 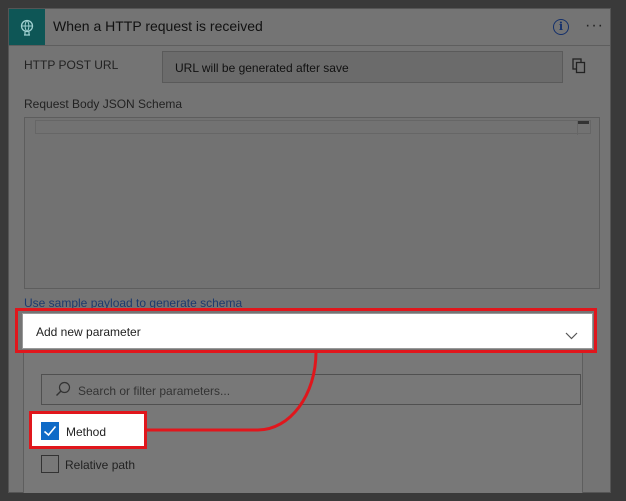 I want to click on search-icon, so click(x=63, y=391).